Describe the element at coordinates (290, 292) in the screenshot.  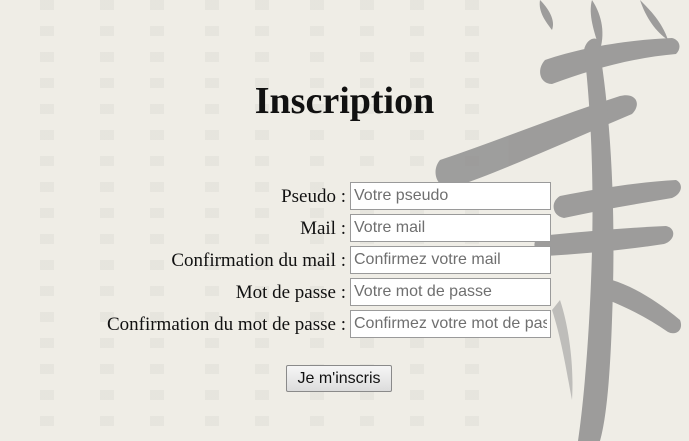
I see `password-label: Mot de passe :` at that location.